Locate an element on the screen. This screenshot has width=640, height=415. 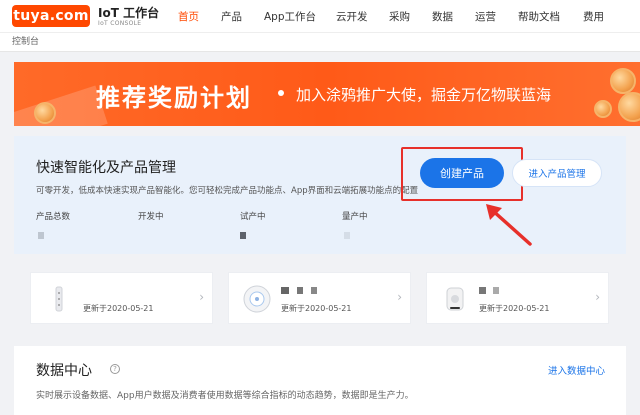
banner-title: 推荐奖励计划 is located at coordinates (174, 98).